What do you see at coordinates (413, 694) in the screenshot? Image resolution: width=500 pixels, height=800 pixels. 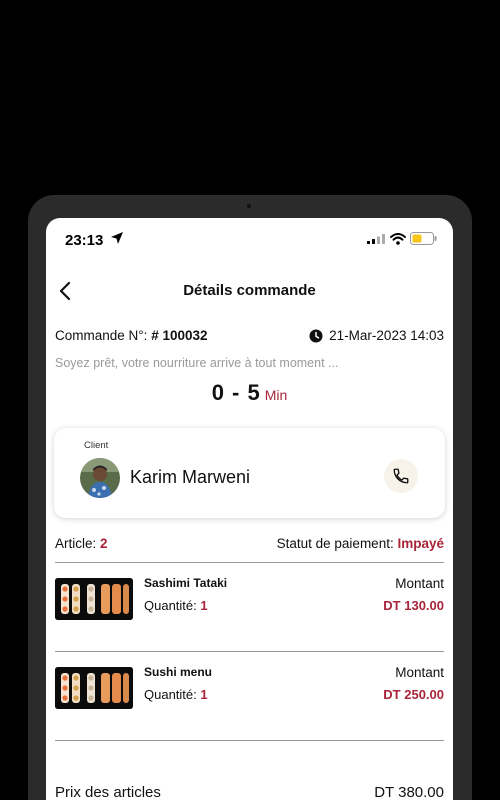 I see `item-price: DT 250.00` at bounding box center [413, 694].